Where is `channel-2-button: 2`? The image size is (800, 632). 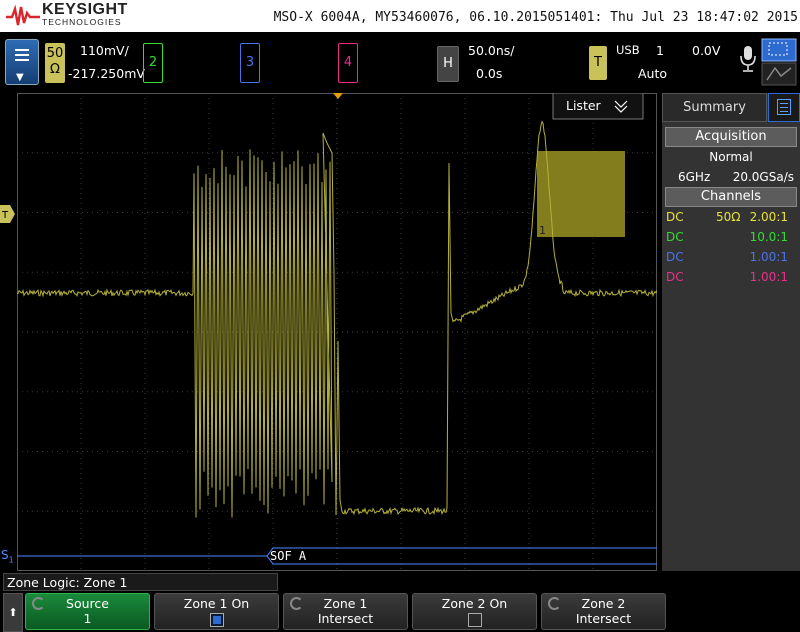 channel-2-button: 2 is located at coordinates (153, 63).